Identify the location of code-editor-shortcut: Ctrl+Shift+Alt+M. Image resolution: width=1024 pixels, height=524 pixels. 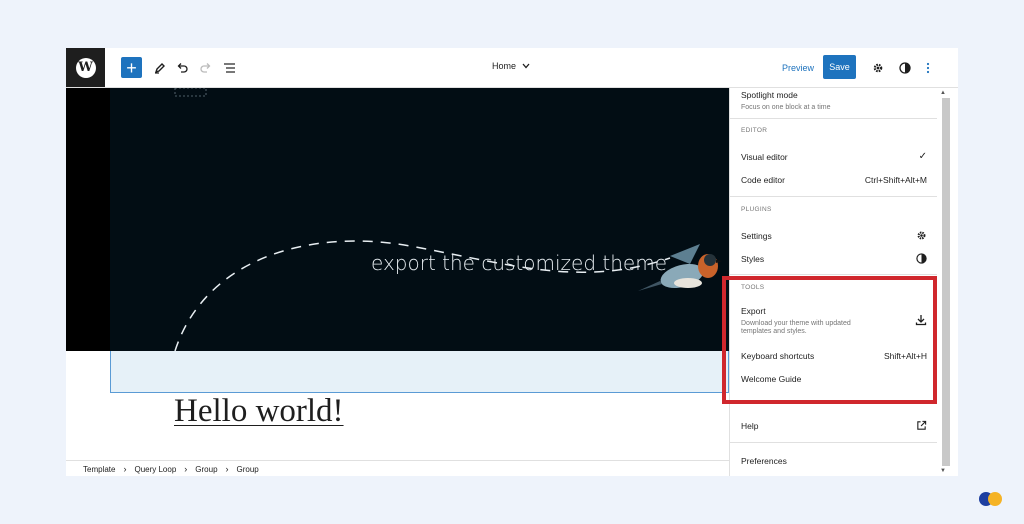
(895, 180).